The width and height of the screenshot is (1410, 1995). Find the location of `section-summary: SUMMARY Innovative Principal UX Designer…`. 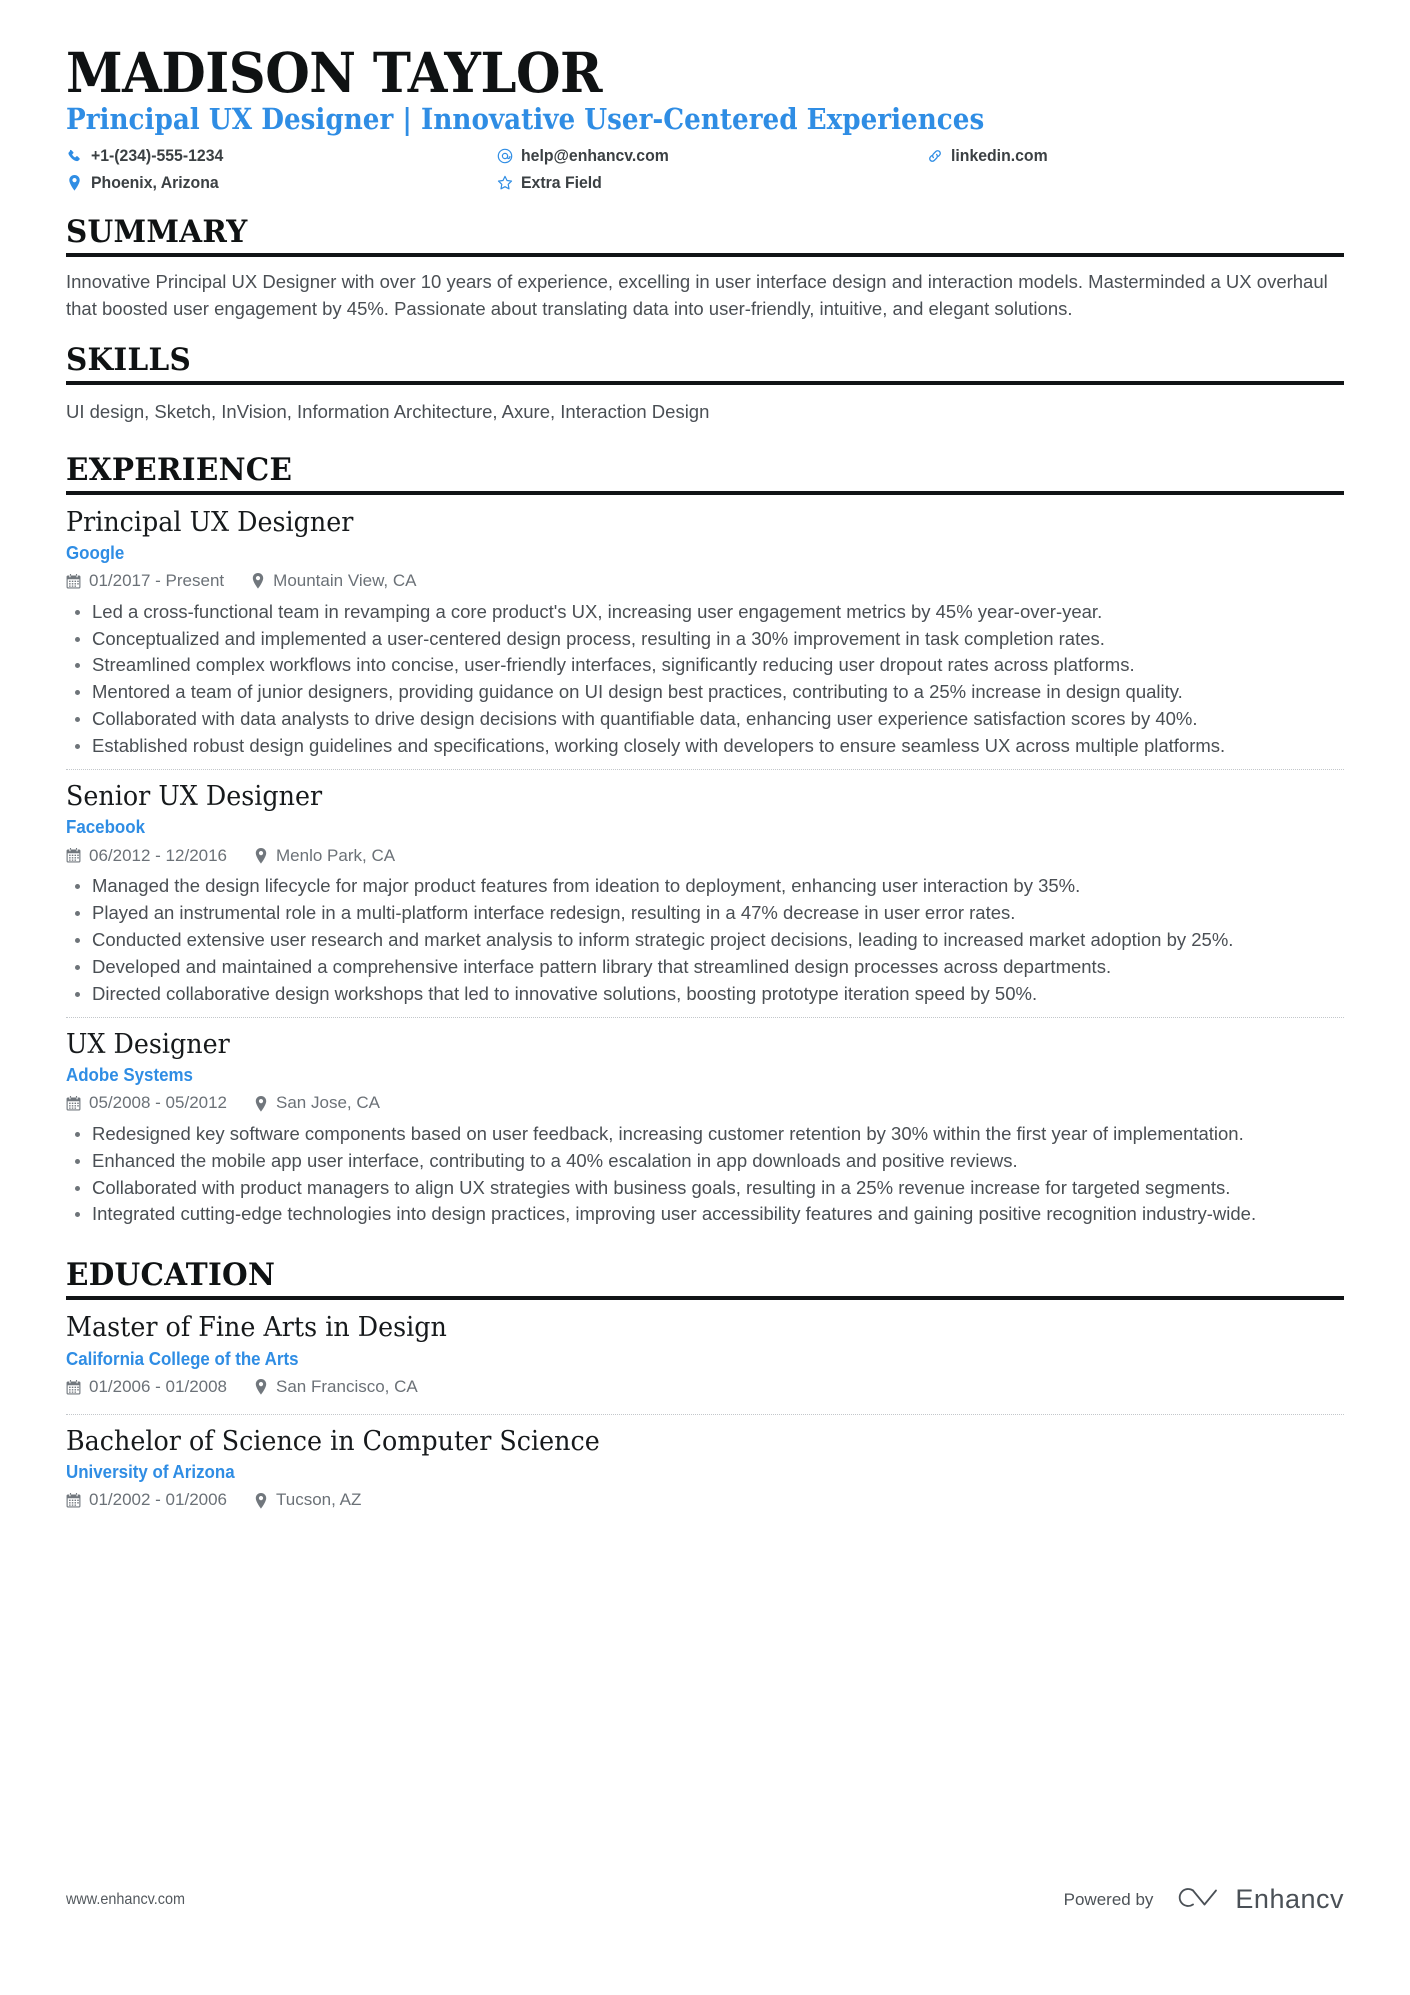

section-summary: SUMMARY Innovative Principal UX Designer… is located at coordinates (705, 268).